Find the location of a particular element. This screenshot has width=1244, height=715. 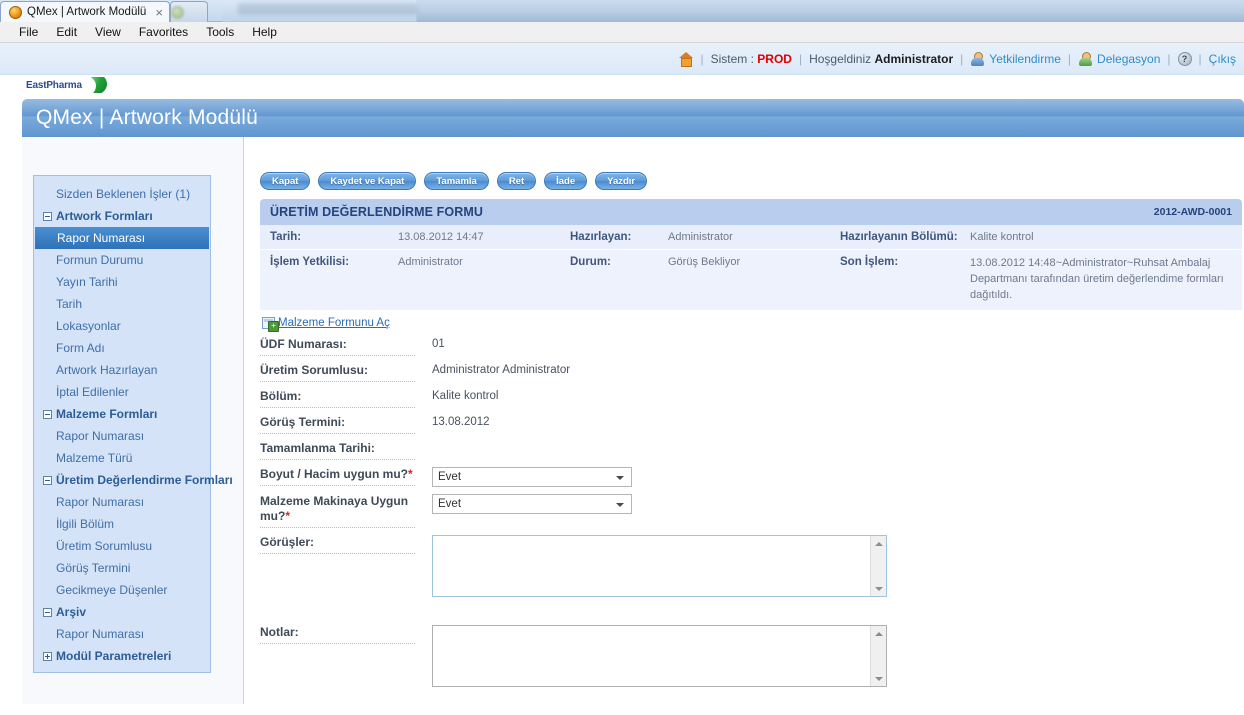

sidebar-item-12: Malzeme Türü is located at coordinates (122, 458).